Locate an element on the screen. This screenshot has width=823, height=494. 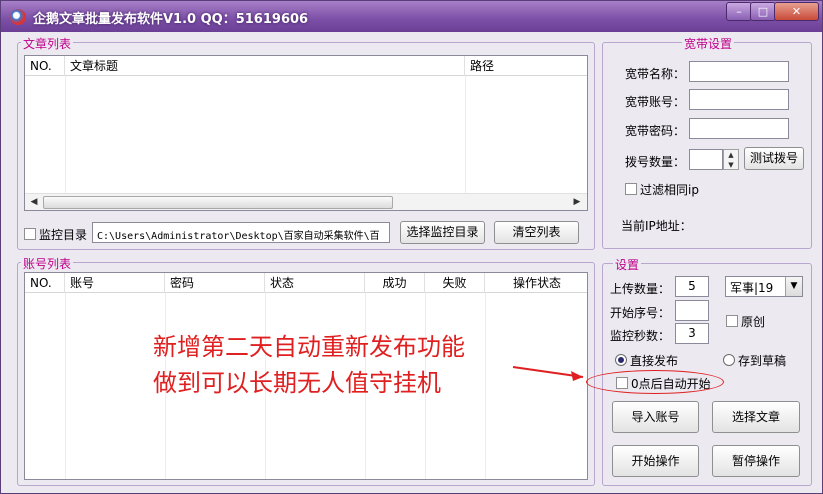
original-label: 原创 is located at coordinates (753, 322).